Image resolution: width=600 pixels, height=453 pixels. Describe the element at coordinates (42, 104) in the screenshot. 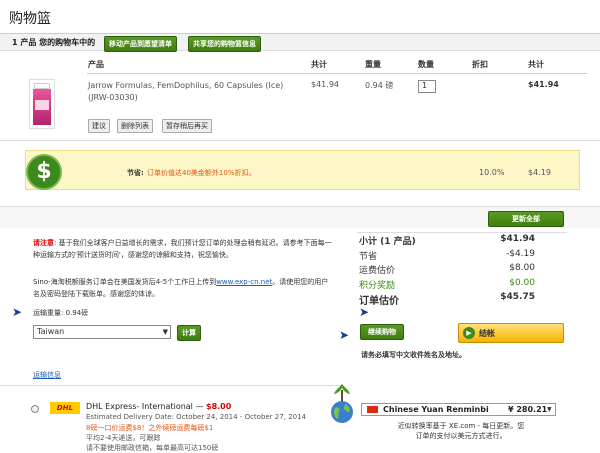

I see `product-image` at that location.